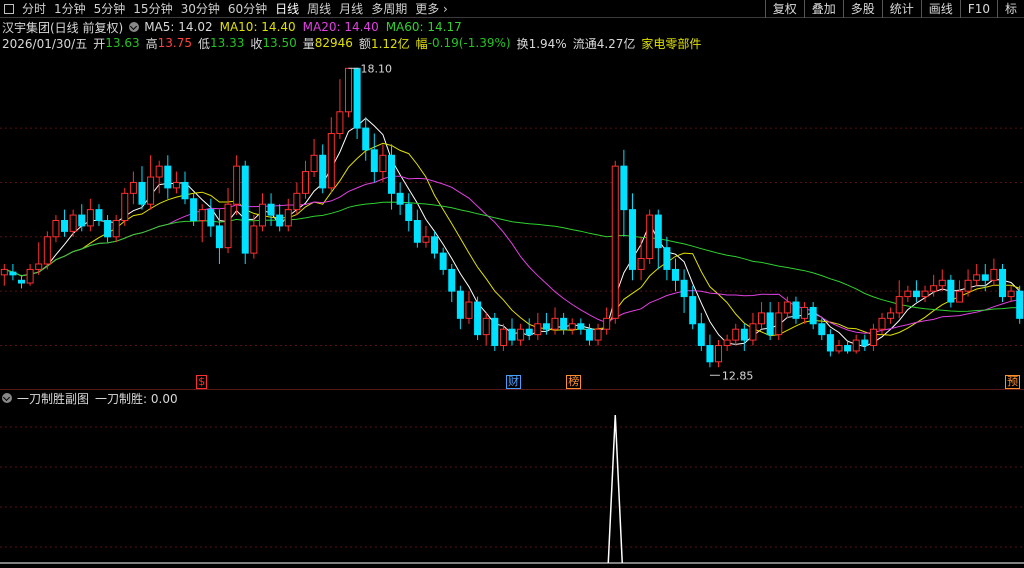  I want to click on ma-legend-item: MA20: 14.40, so click(340, 27).